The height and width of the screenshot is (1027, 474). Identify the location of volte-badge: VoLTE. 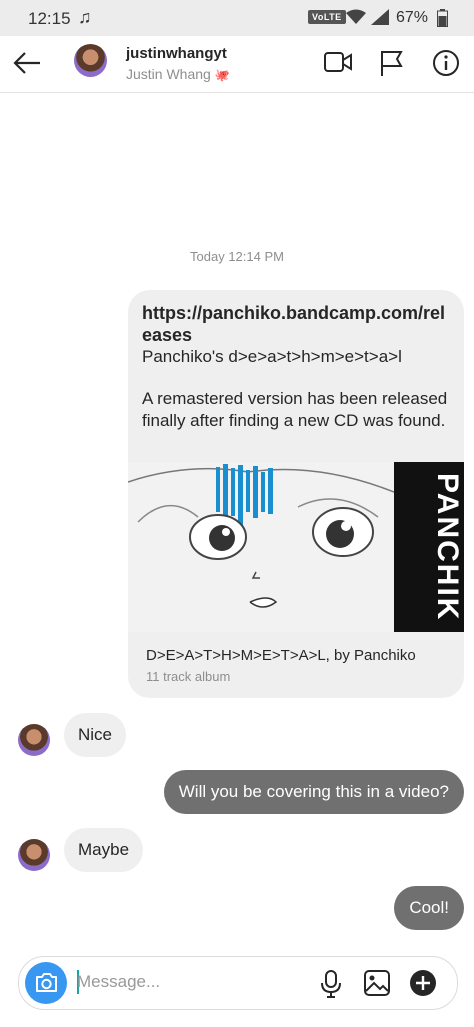
(327, 17).